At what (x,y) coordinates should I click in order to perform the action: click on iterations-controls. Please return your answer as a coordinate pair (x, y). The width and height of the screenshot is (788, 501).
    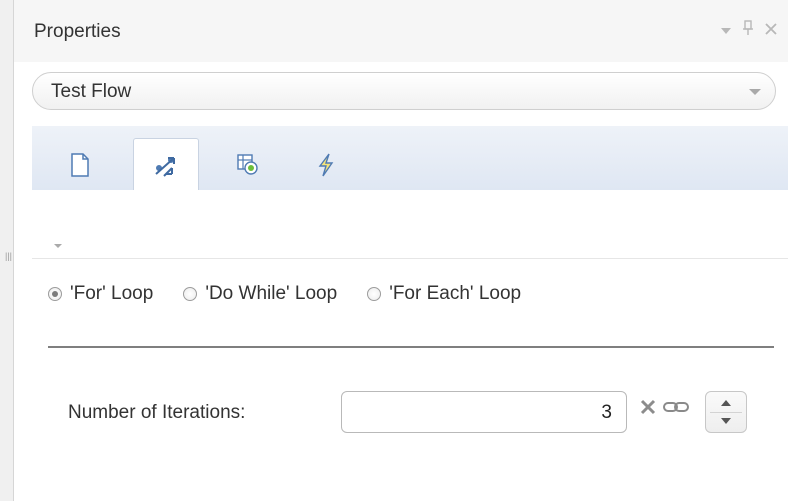
    Looking at the image, I should click on (664, 407).